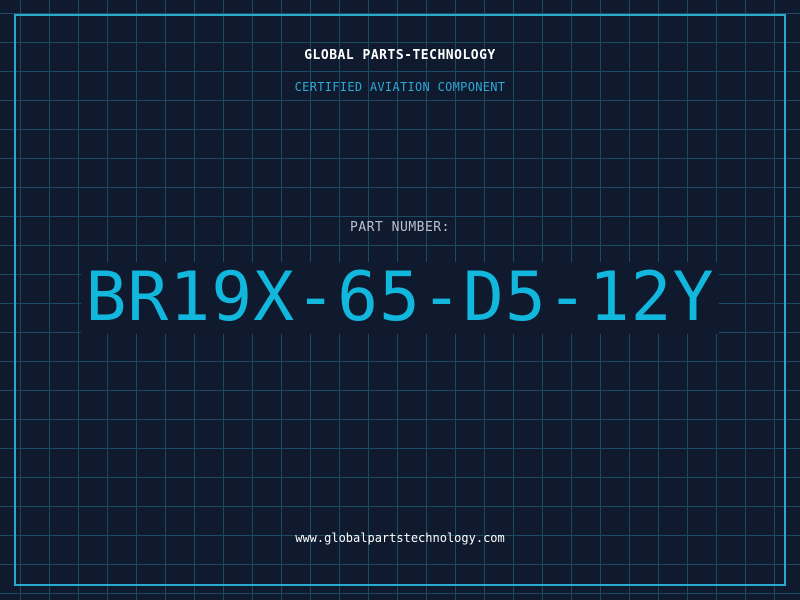  What do you see at coordinates (400, 227) in the screenshot?
I see `part-number-label: PART NUMBER:` at bounding box center [400, 227].